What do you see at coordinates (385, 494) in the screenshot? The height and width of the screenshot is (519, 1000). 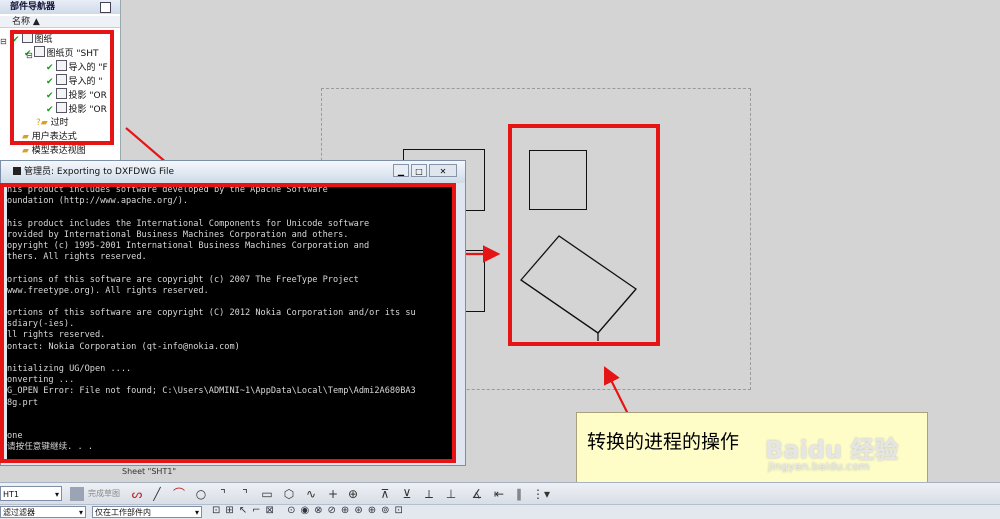 I see `trim-icon: ⊼` at bounding box center [385, 494].